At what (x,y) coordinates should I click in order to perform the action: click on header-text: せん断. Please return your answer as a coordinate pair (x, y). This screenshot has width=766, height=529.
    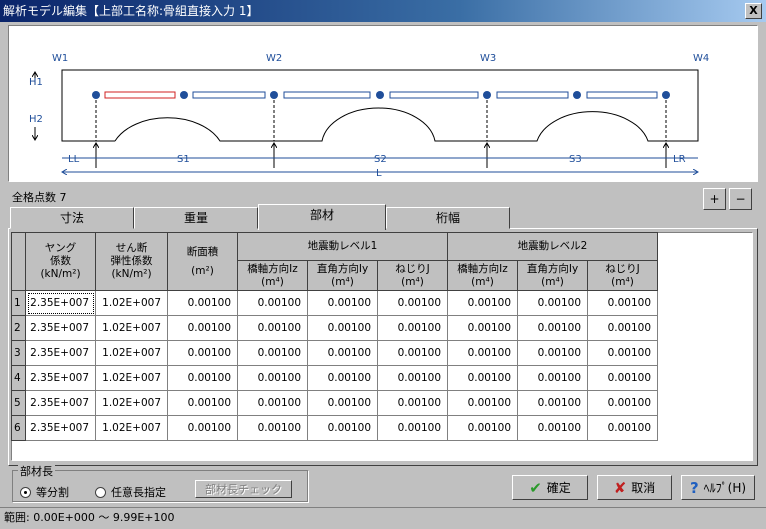
    Looking at the image, I should click on (131, 248).